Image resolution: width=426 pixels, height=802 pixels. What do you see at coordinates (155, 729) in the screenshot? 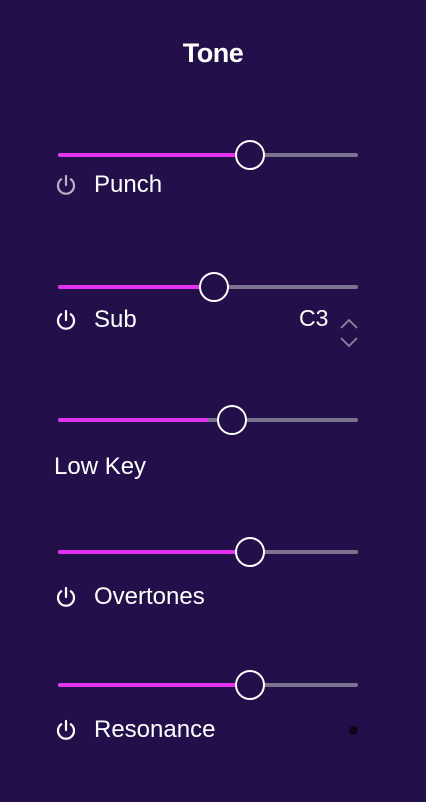
I see `resonance-label: Resonance` at bounding box center [155, 729].